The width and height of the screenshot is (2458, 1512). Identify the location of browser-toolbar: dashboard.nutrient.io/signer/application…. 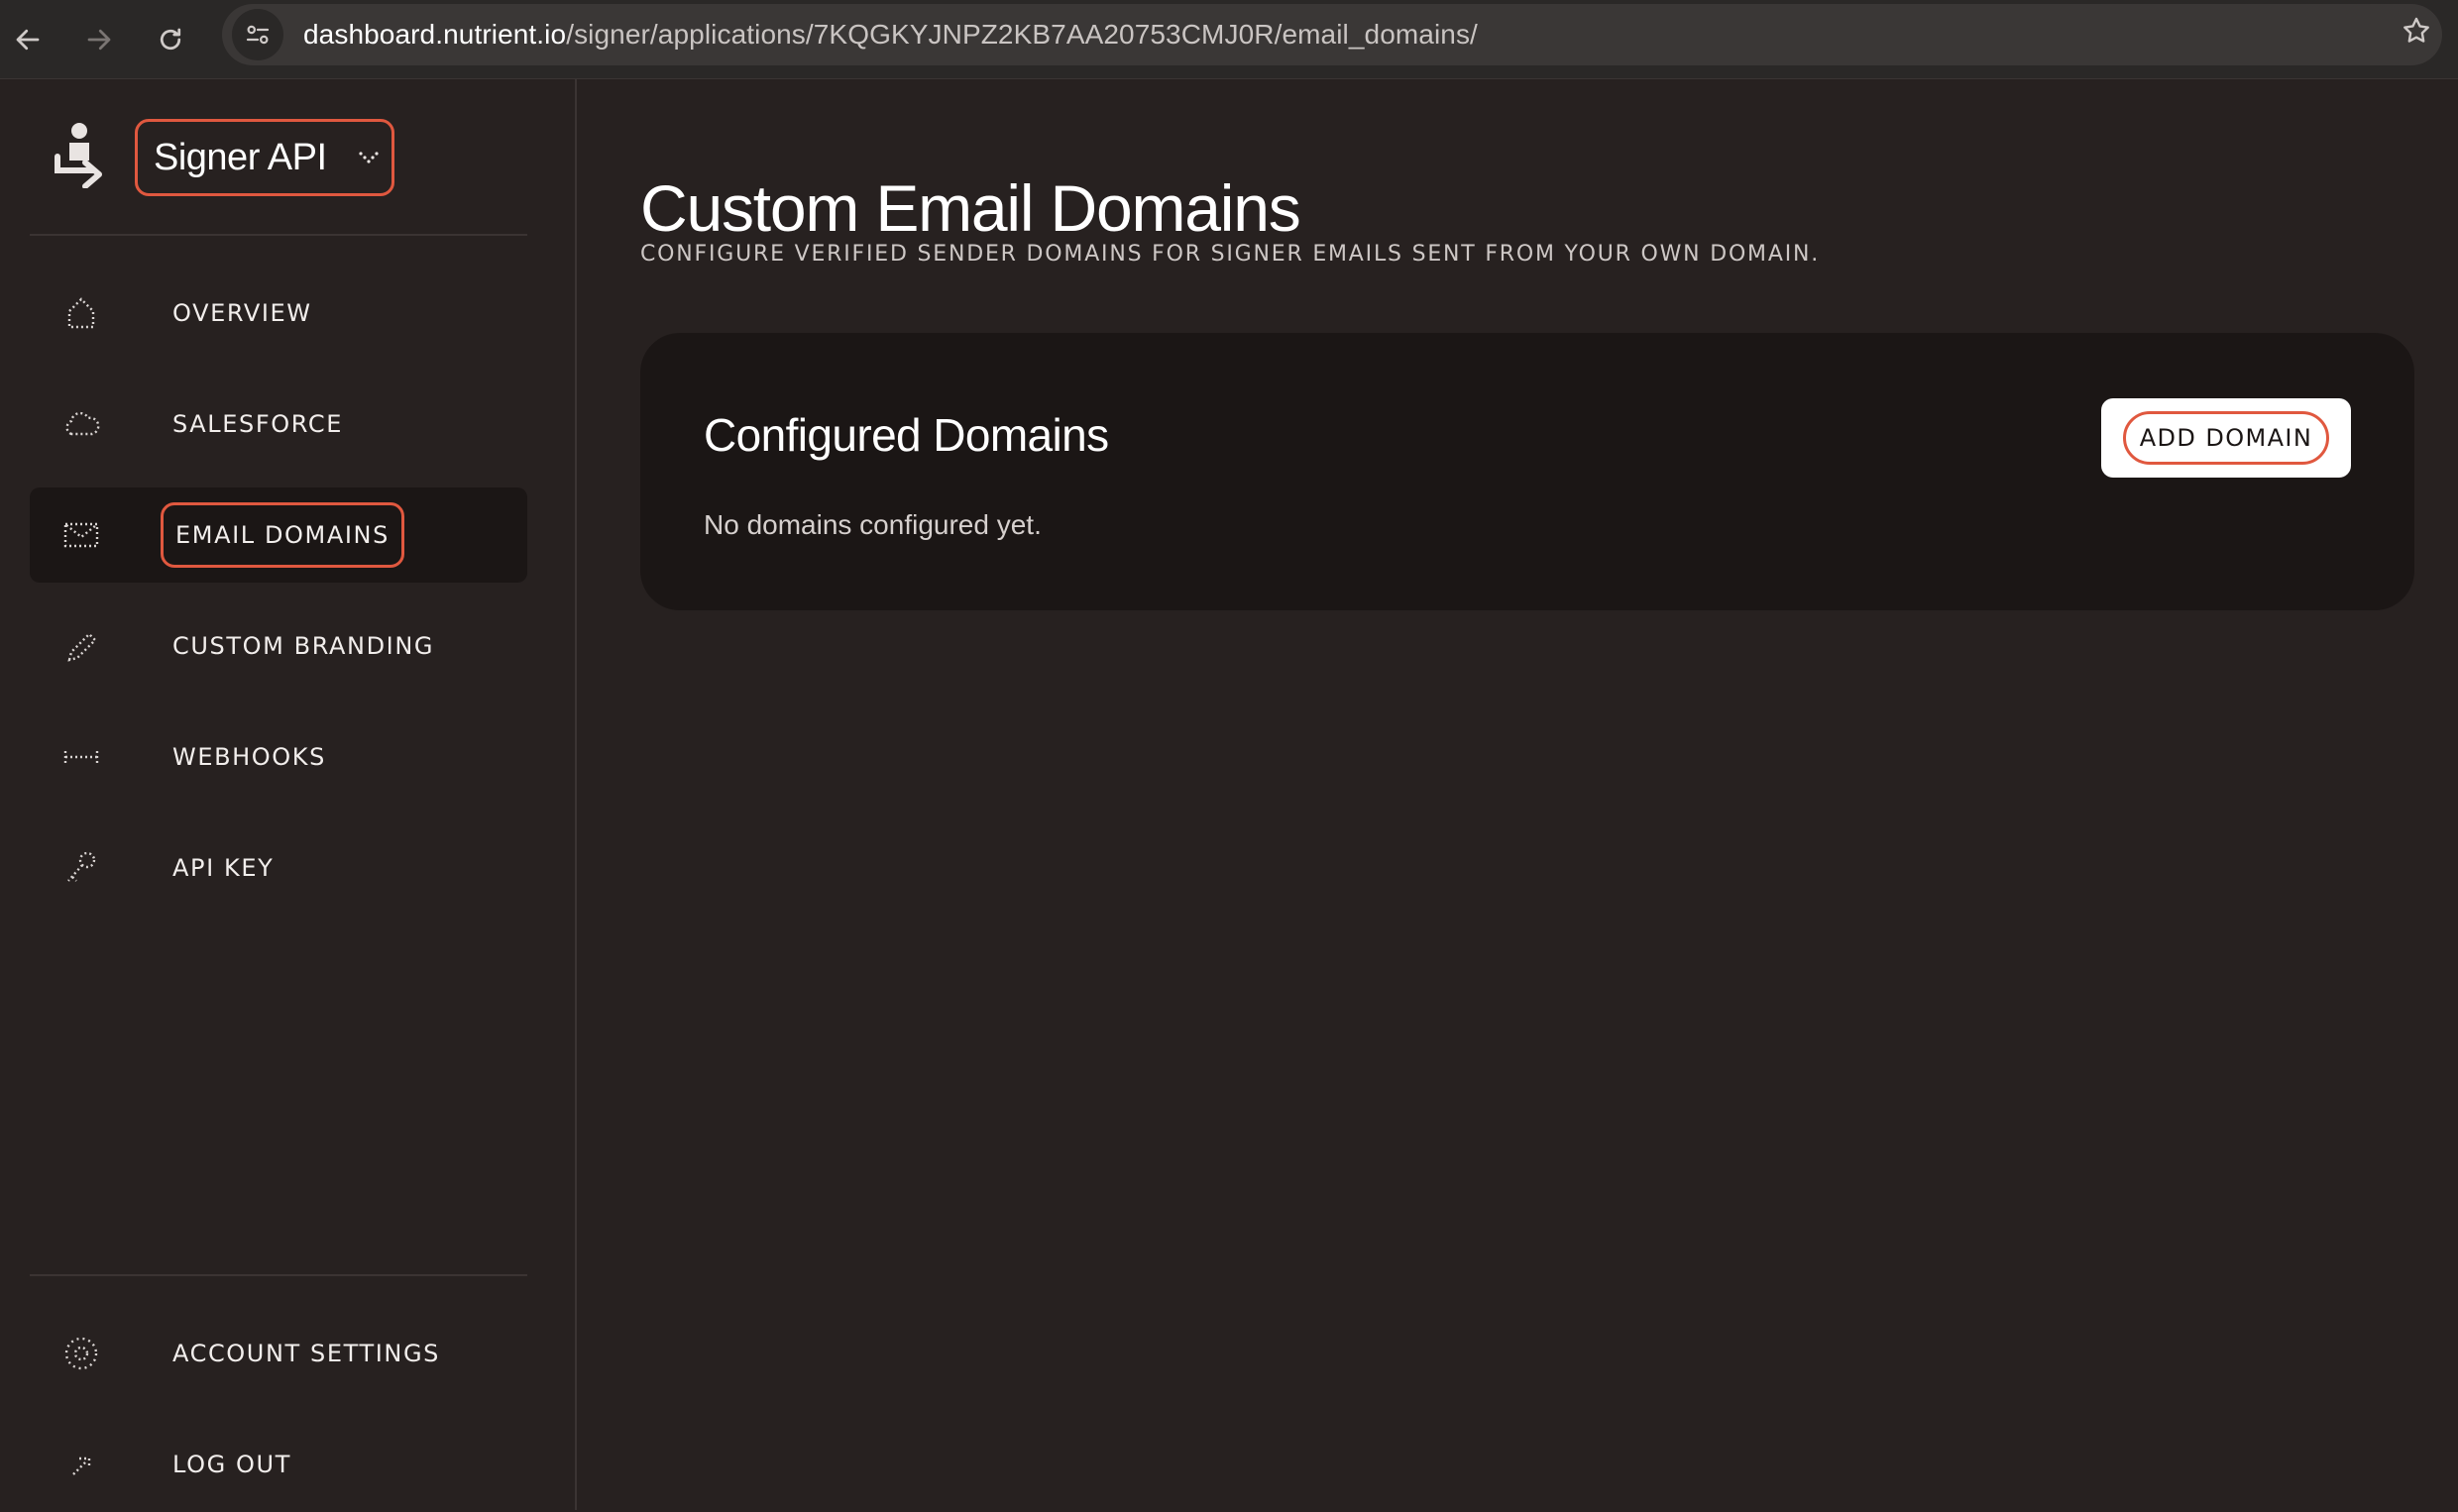
(1229, 39).